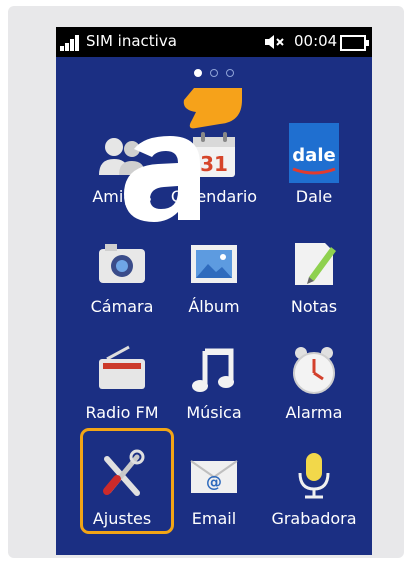  What do you see at coordinates (354, 43) in the screenshot?
I see `battery-icon` at bounding box center [354, 43].